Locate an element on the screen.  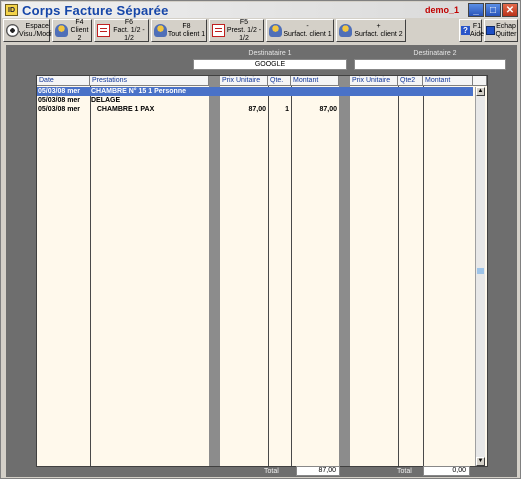
button-label-key: F5 is located at coordinates (244, 22).